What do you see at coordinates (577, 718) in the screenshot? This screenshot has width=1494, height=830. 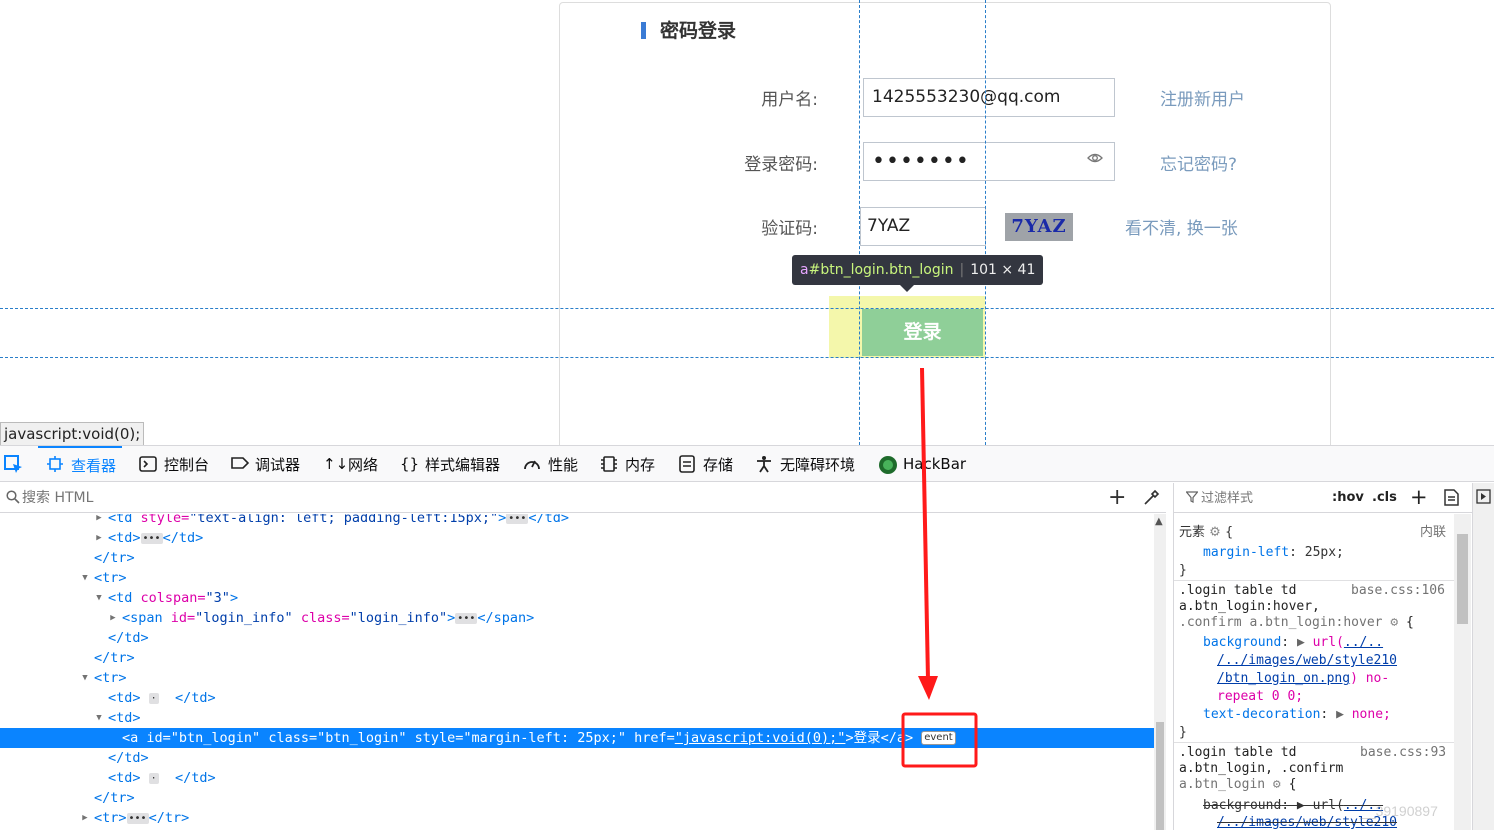 I see `markup-line: ▼ <td>` at bounding box center [577, 718].